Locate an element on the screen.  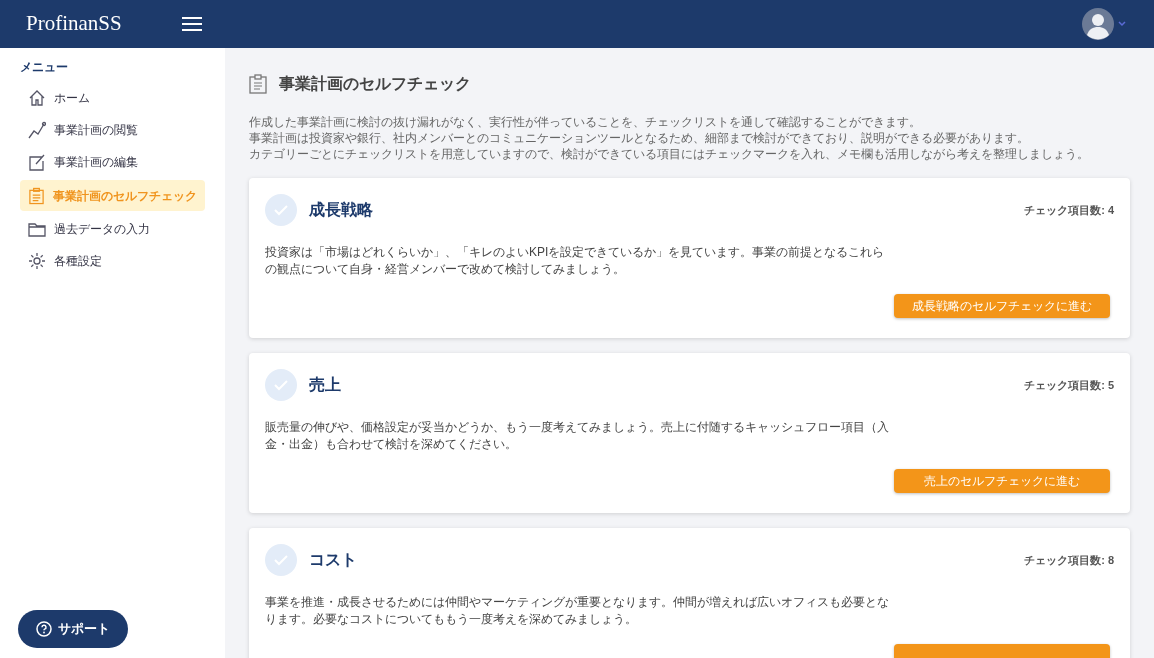
line-chart-icon is located at coordinates (37, 130).